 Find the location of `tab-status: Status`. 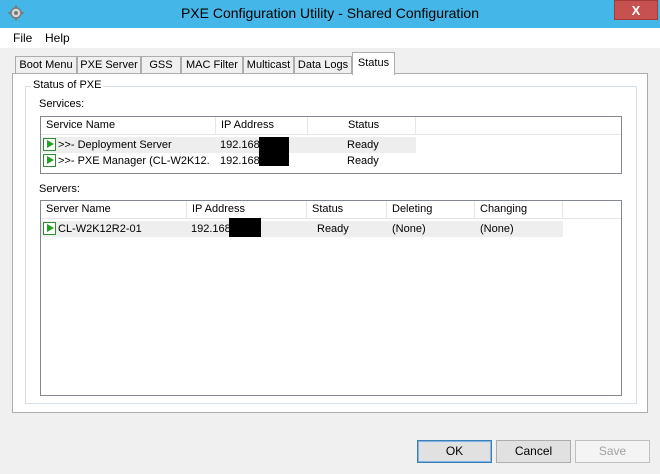

tab-status: Status is located at coordinates (373, 63).